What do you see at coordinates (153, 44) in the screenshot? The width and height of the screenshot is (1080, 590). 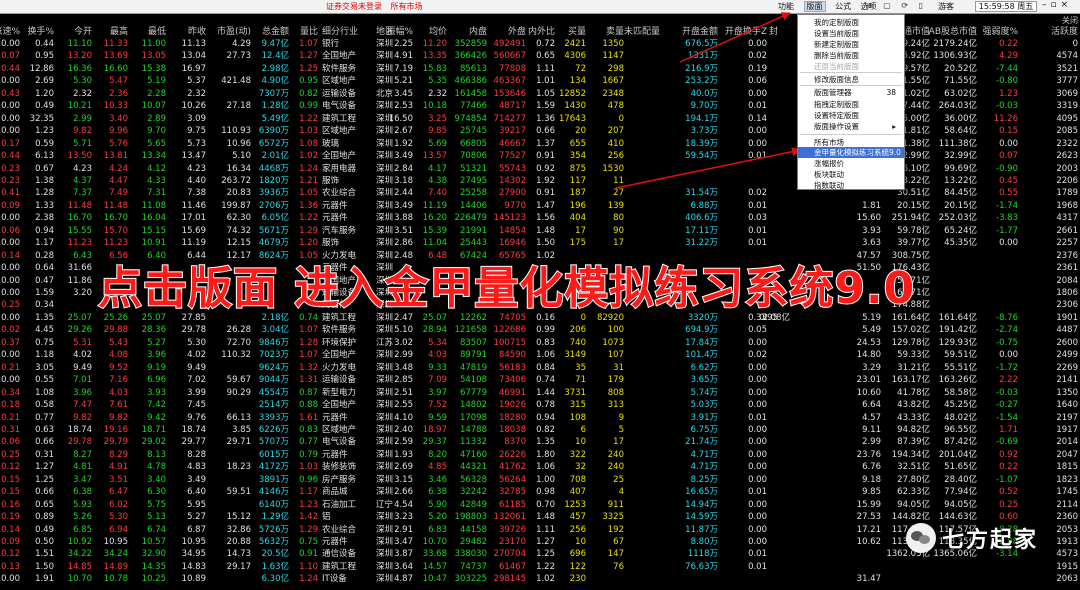 I see `table-cell: 11.00` at bounding box center [153, 44].